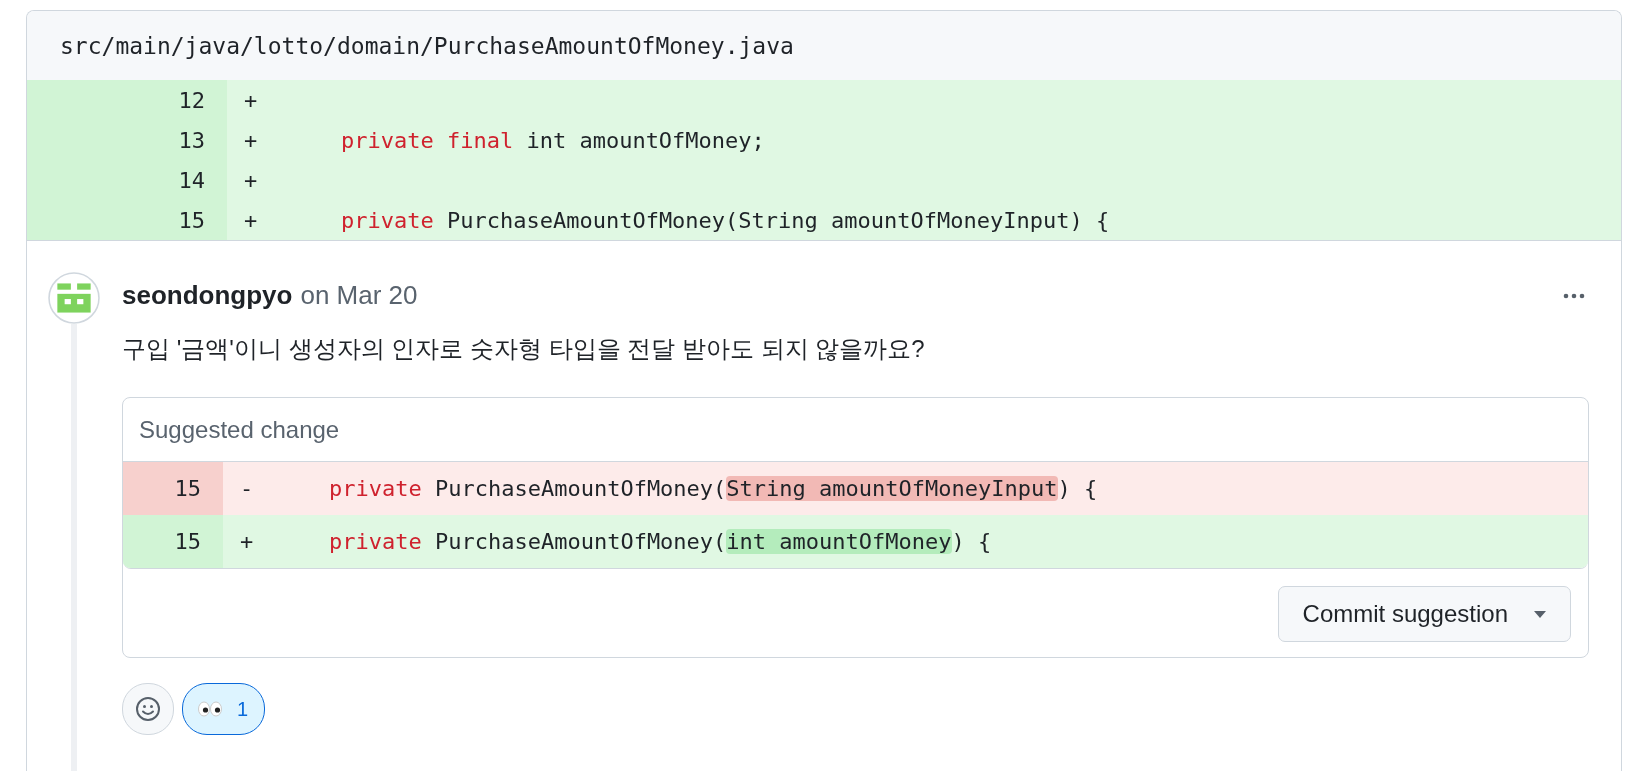  What do you see at coordinates (552, 140) in the screenshot?
I see `code-line: private final int amountOfMoney;` at bounding box center [552, 140].